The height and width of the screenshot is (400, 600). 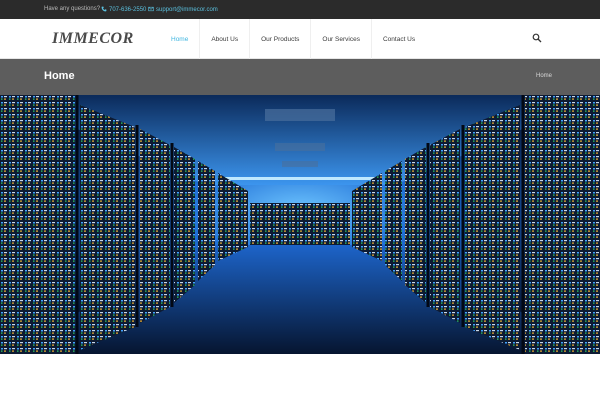 What do you see at coordinates (127, 10) in the screenshot?
I see `phone-number: 707-636-2550` at bounding box center [127, 10].